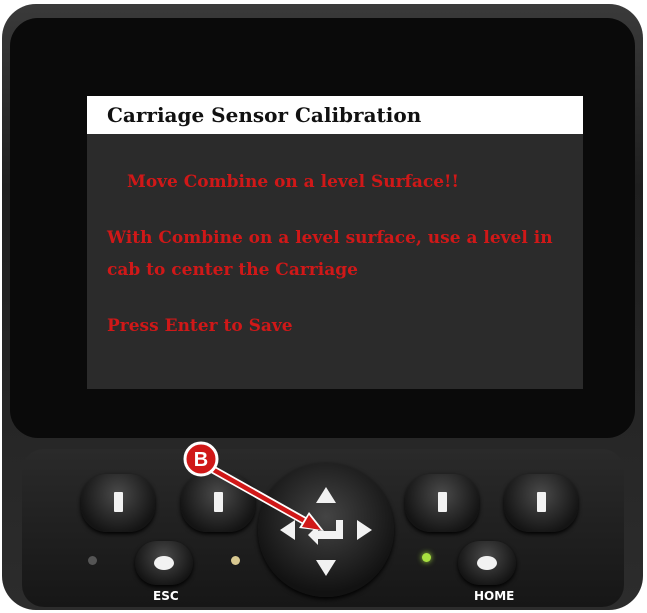  What do you see at coordinates (261, 496) in the screenshot?
I see `callout-arrow` at bounding box center [261, 496].